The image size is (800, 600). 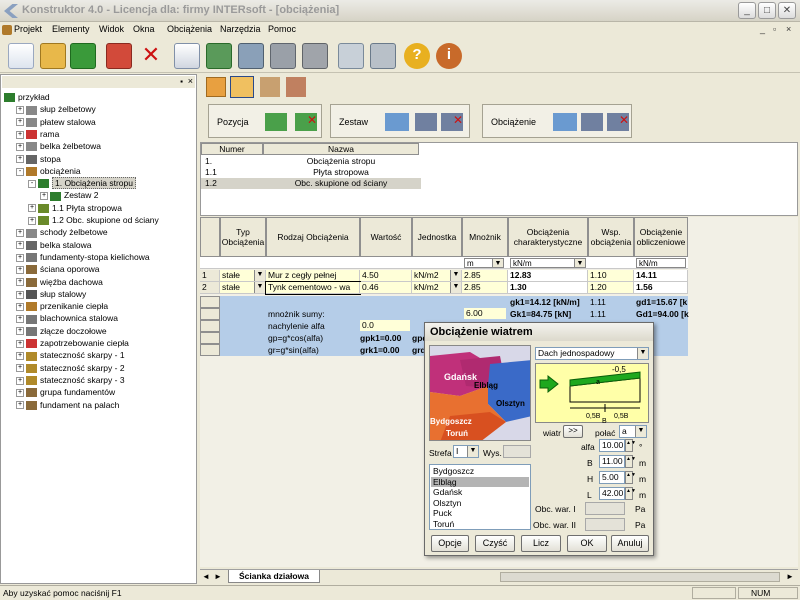 What do you see at coordinates (397, 122) in the screenshot?
I see `add-set-icon` at bounding box center [397, 122].